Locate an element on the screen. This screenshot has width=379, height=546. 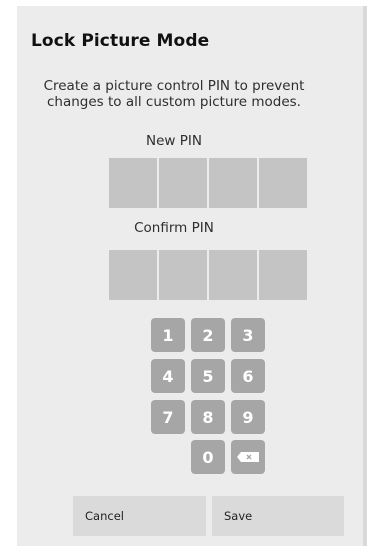
new-pin-input is located at coordinates (209, 183).